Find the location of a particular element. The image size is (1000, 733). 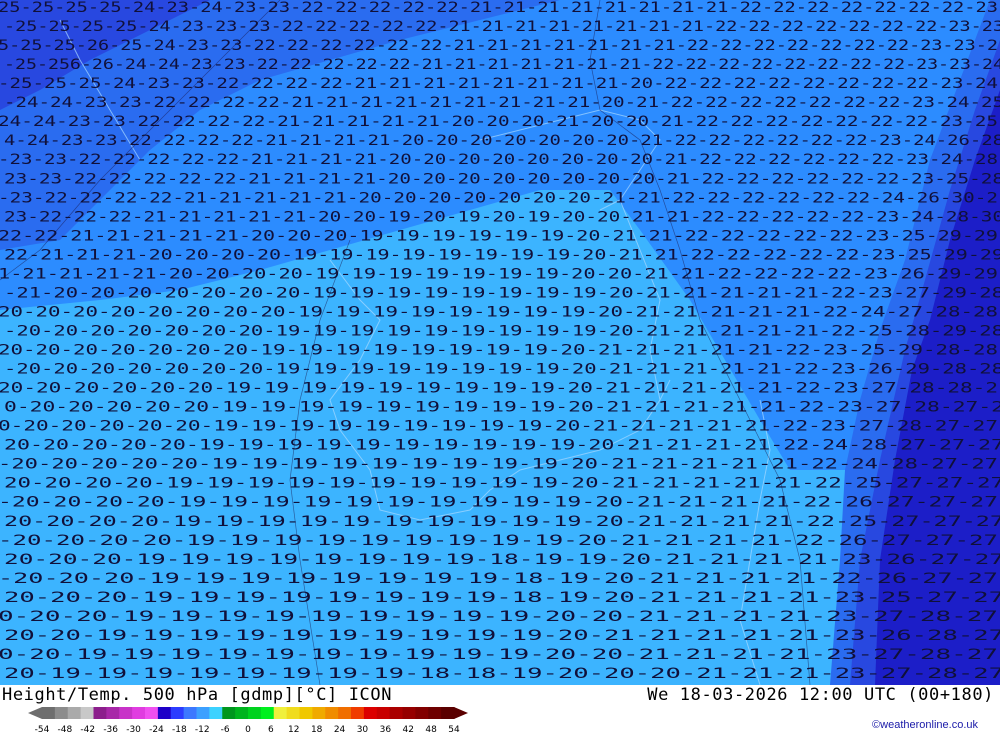

color-scale-label: -54 is located at coordinates (42, 729).